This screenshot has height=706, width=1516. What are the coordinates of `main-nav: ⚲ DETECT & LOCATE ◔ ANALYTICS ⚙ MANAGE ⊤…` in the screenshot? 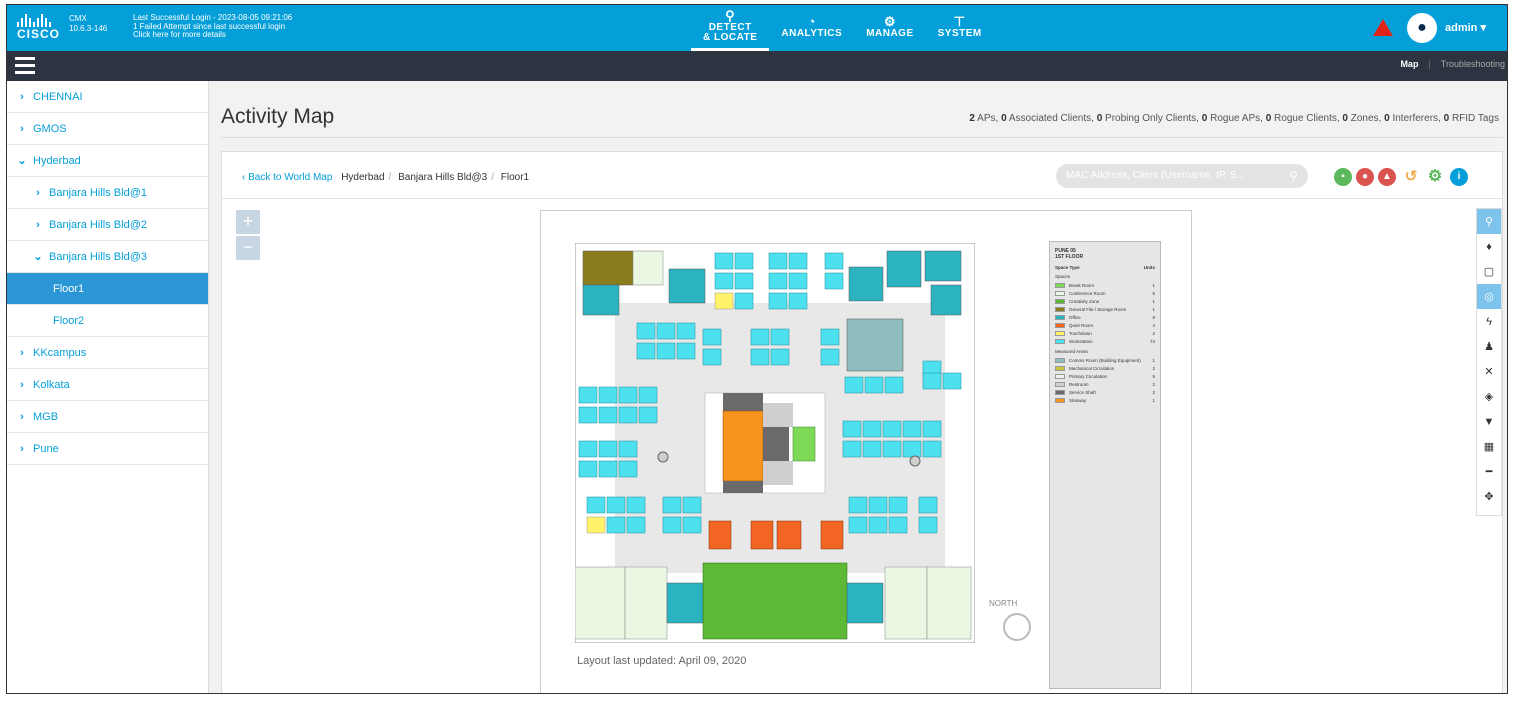 It's located at (842, 28).